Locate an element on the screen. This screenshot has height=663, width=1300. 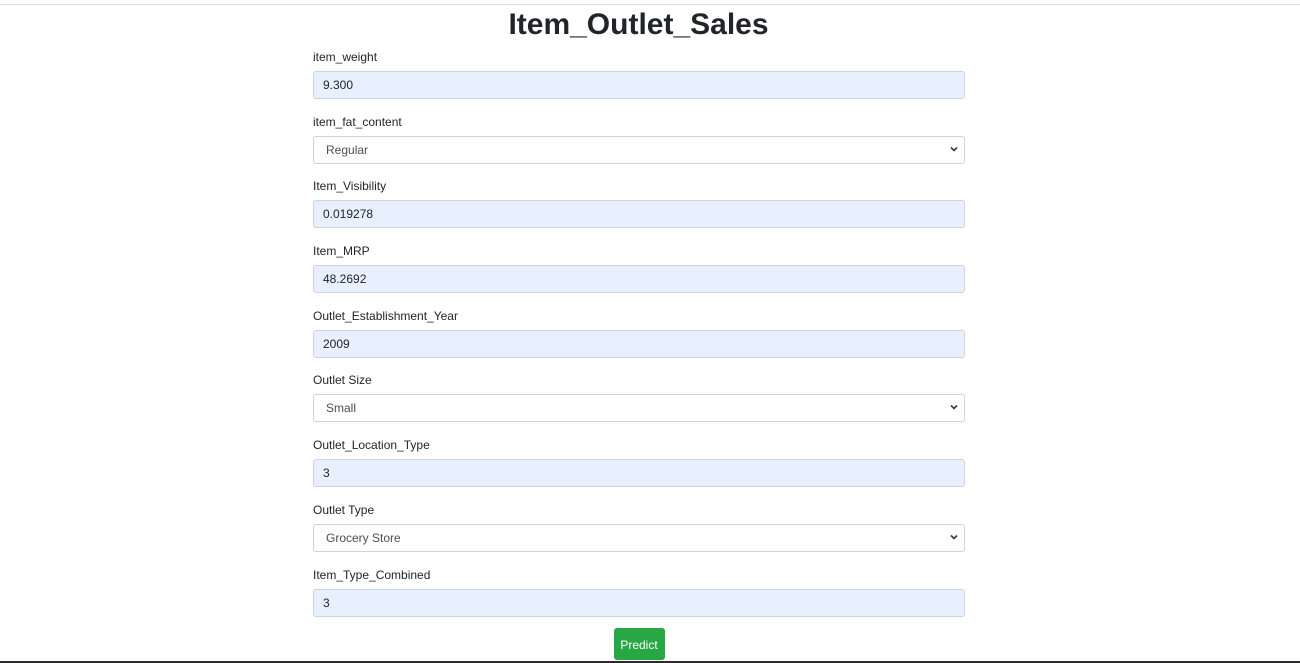
field-item-weight: item_weight 9.300 is located at coordinates (639, 80).